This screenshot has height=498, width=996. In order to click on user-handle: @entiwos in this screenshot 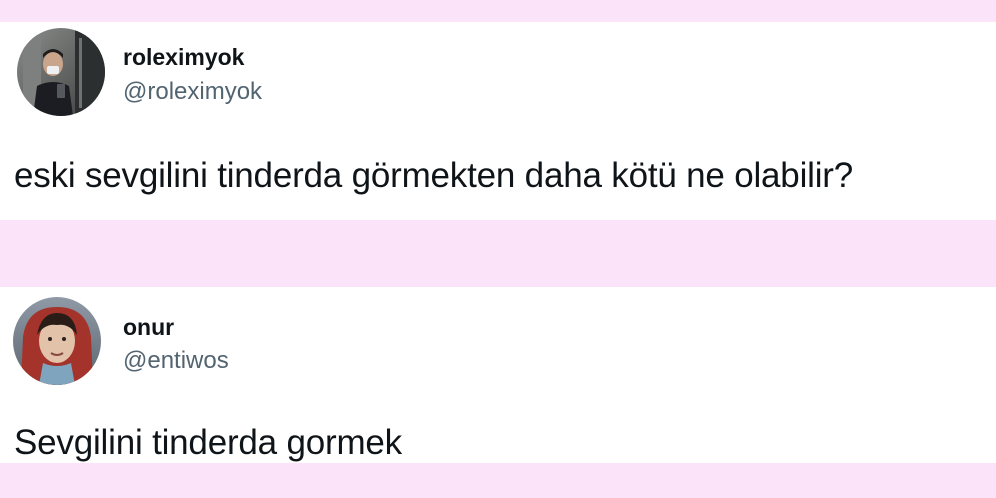, I will do `click(176, 361)`.